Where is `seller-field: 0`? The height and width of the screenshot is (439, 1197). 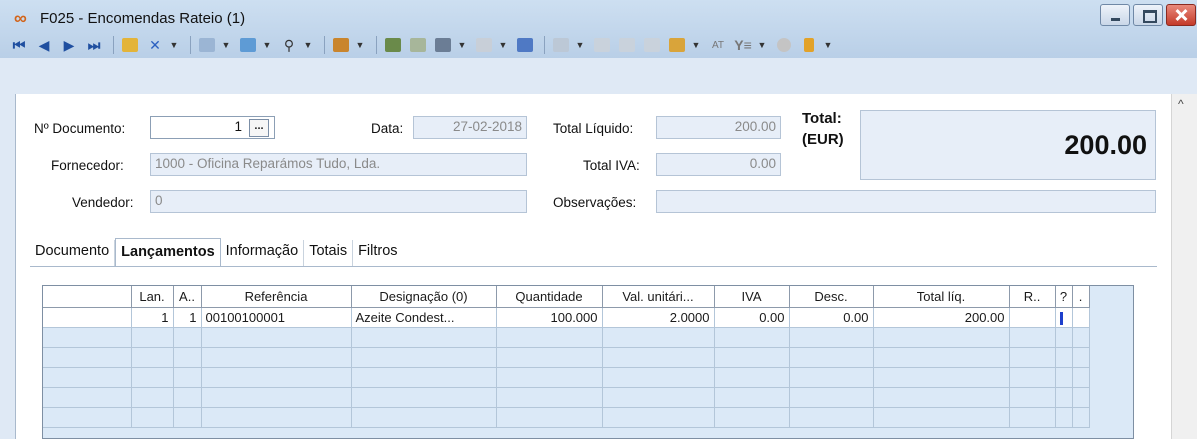
seller-field: 0 is located at coordinates (338, 201).